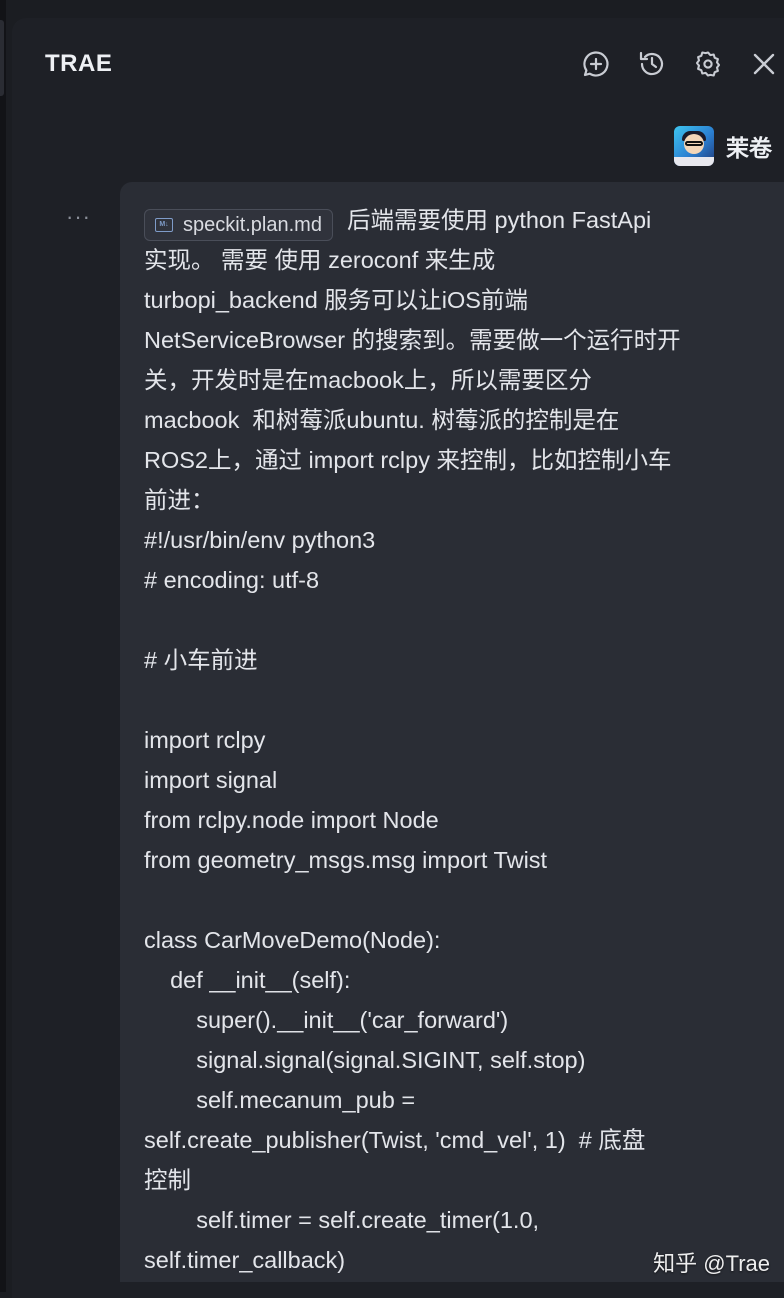 The height and width of the screenshot is (1298, 784). Describe the element at coordinates (232, 580) in the screenshot. I see `message-line: # encoding: utf-8` at that location.